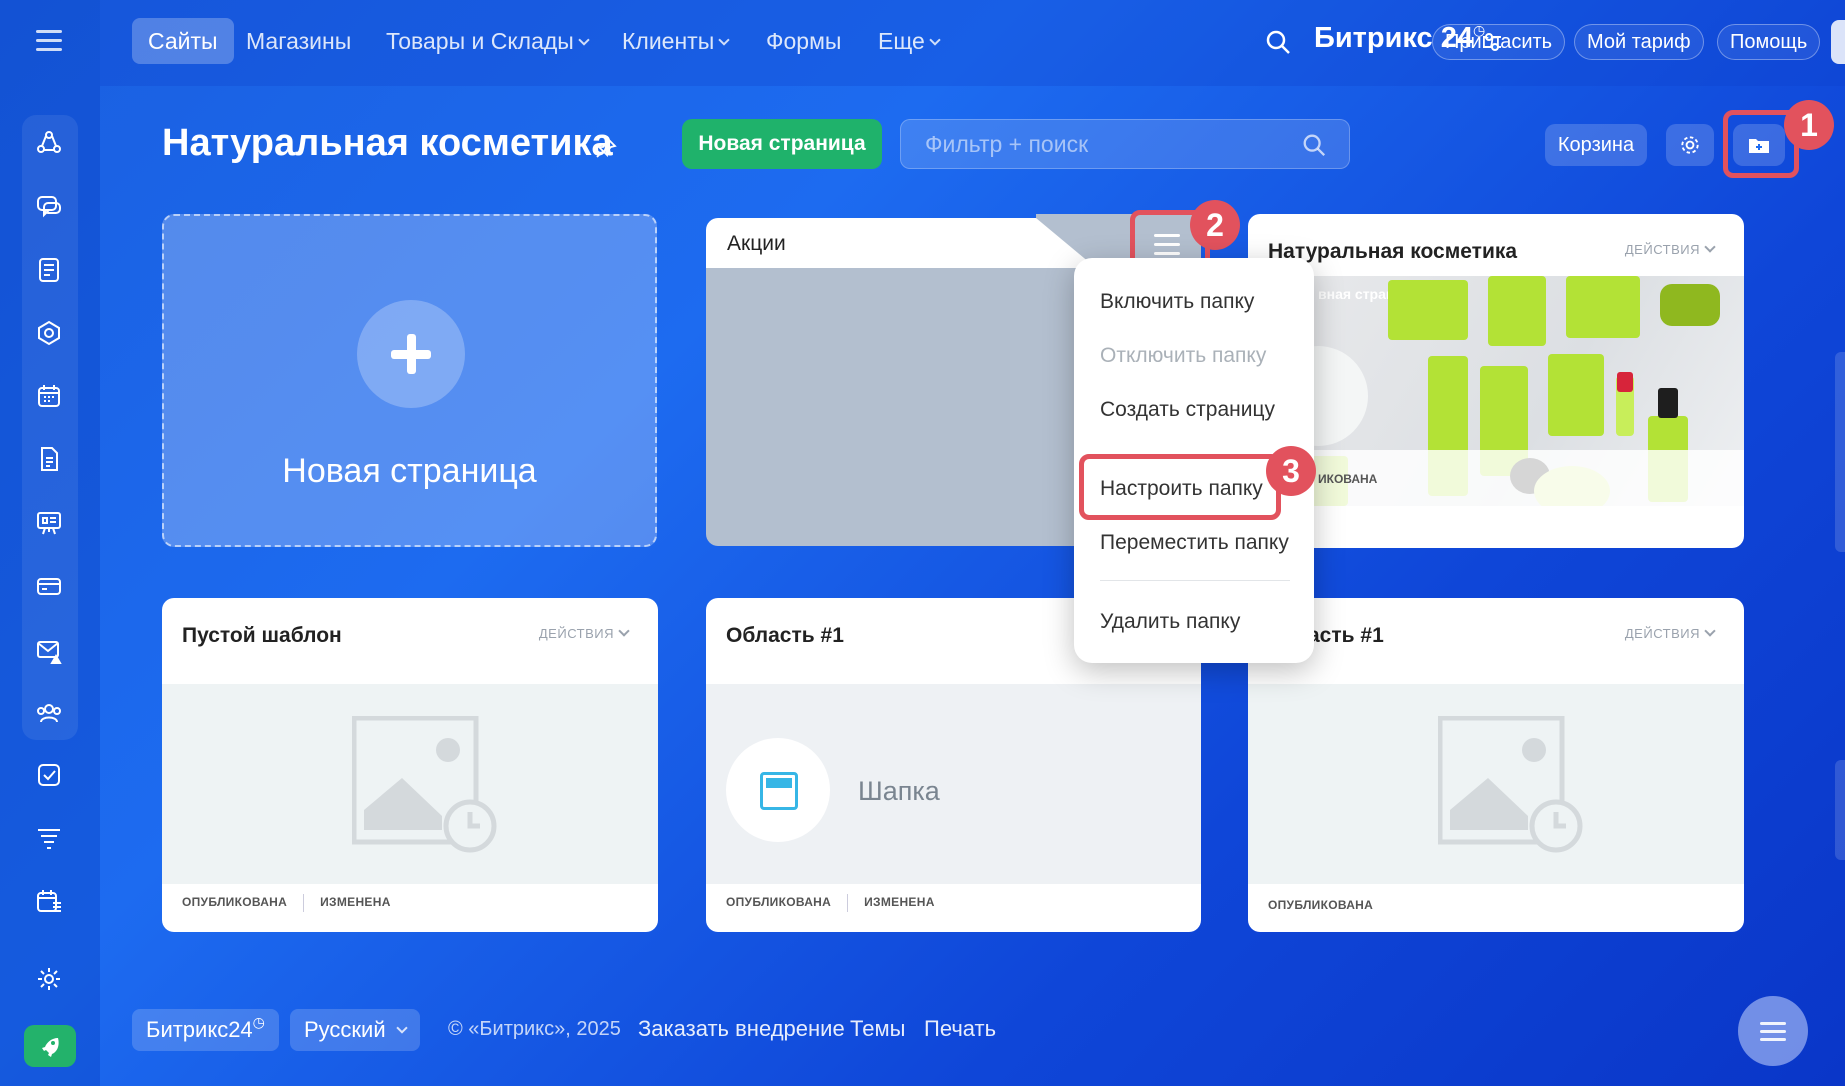 The height and width of the screenshot is (1086, 1845). What do you see at coordinates (741, 1029) in the screenshot?
I see `order-implementation-link: Заказать внедрение` at bounding box center [741, 1029].